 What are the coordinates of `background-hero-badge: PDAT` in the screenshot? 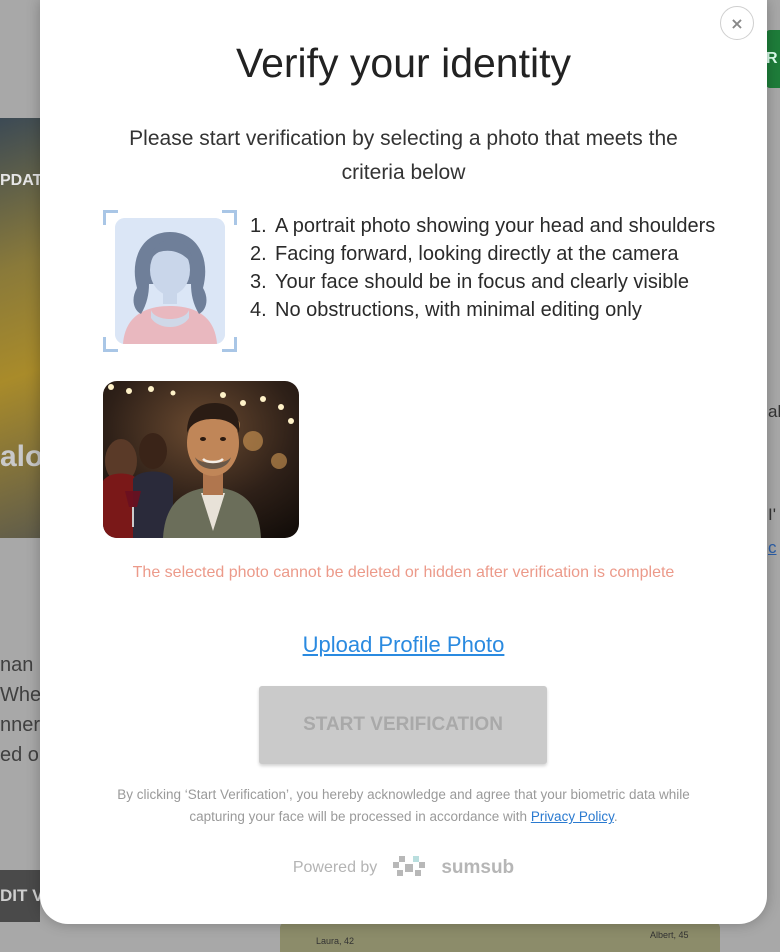 It's located at (21, 180).